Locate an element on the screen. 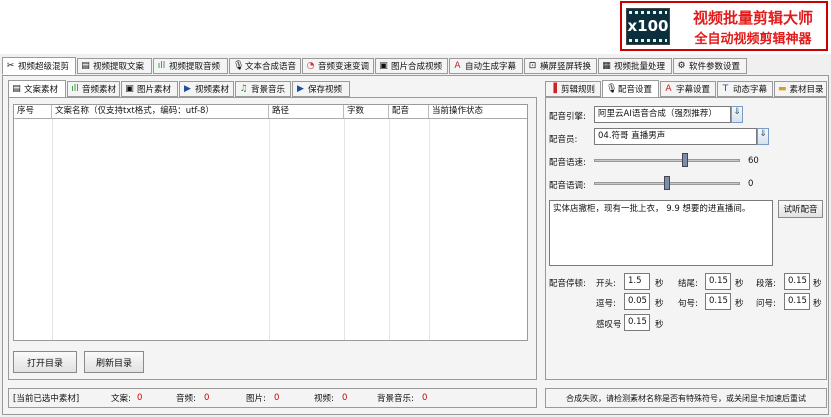 The height and width of the screenshot is (417, 831). tab-extract-audio: ıll 视频提取音频 is located at coordinates (190, 66).